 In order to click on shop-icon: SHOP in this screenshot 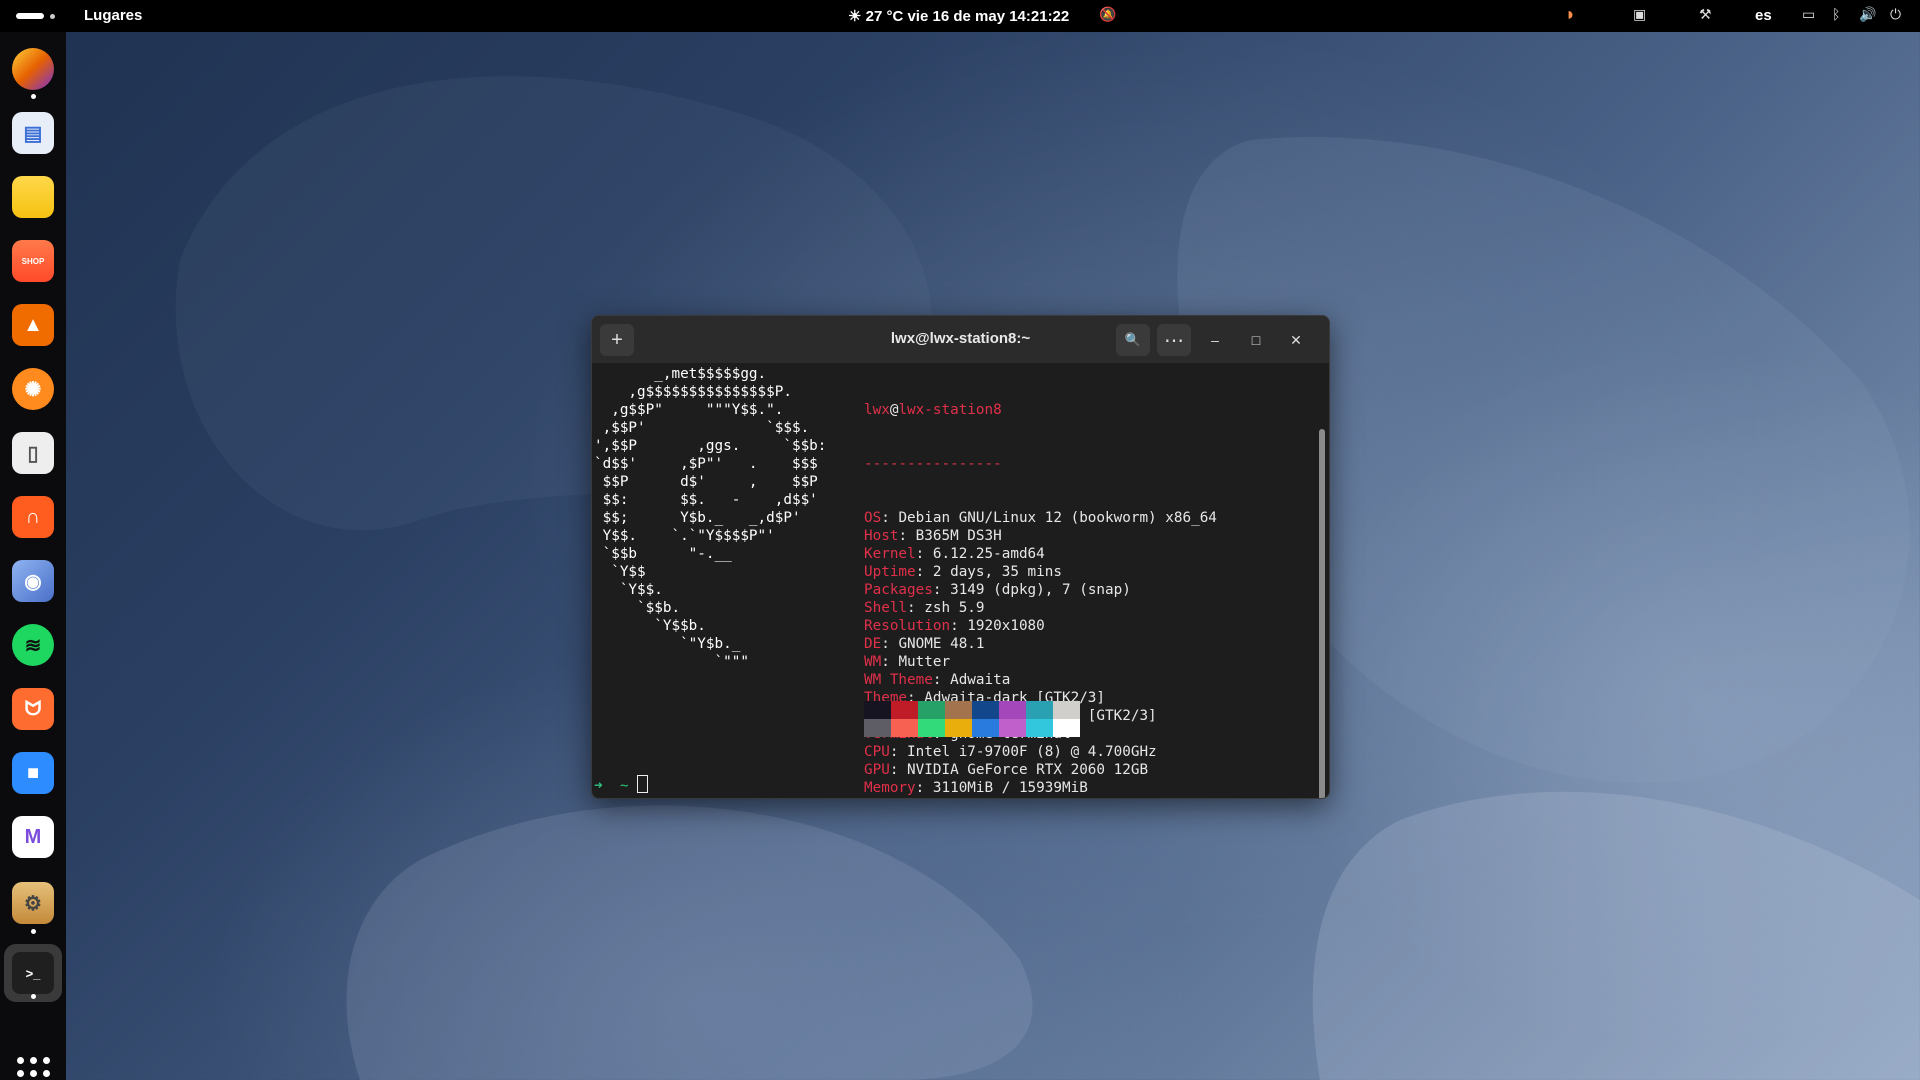, I will do `click(33, 261)`.